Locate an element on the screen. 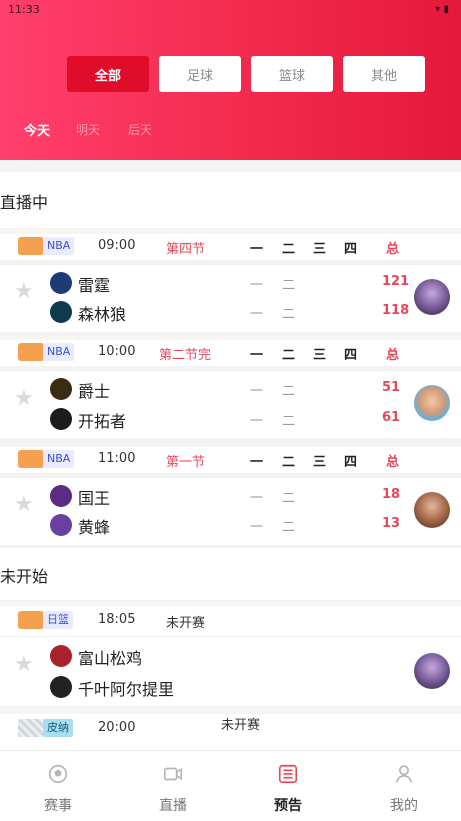  category-tab-basketball: 篮球 is located at coordinates (292, 74).